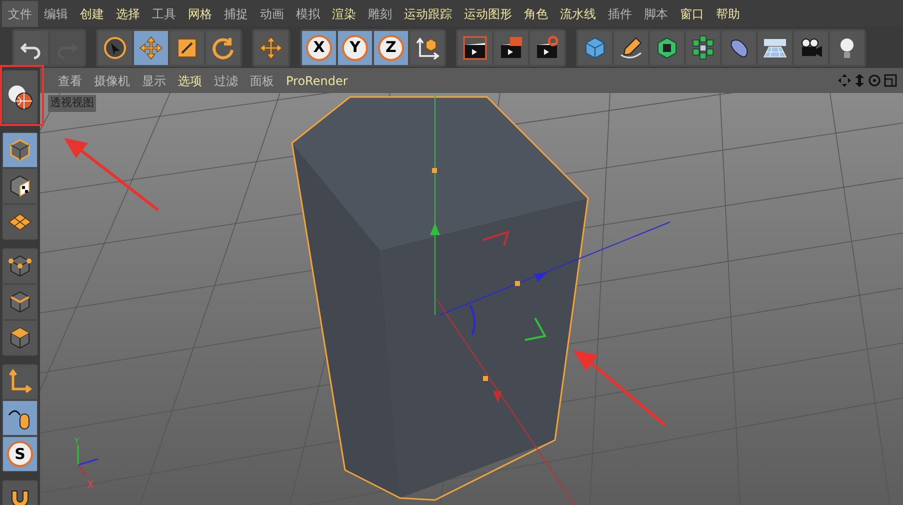  I want to click on cursor-icon, so click(115, 47).